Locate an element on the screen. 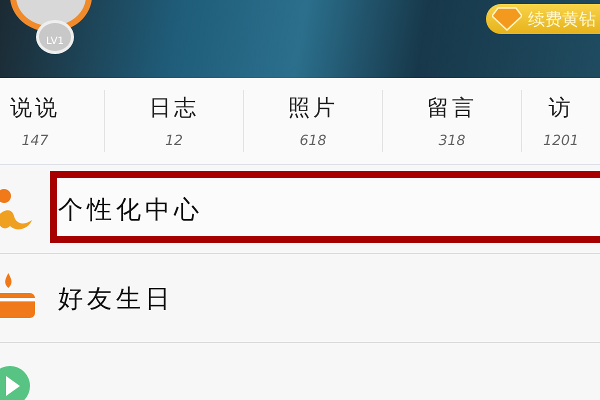 Image resolution: width=600 pixels, height=400 pixels. diamond-icon is located at coordinates (507, 19).